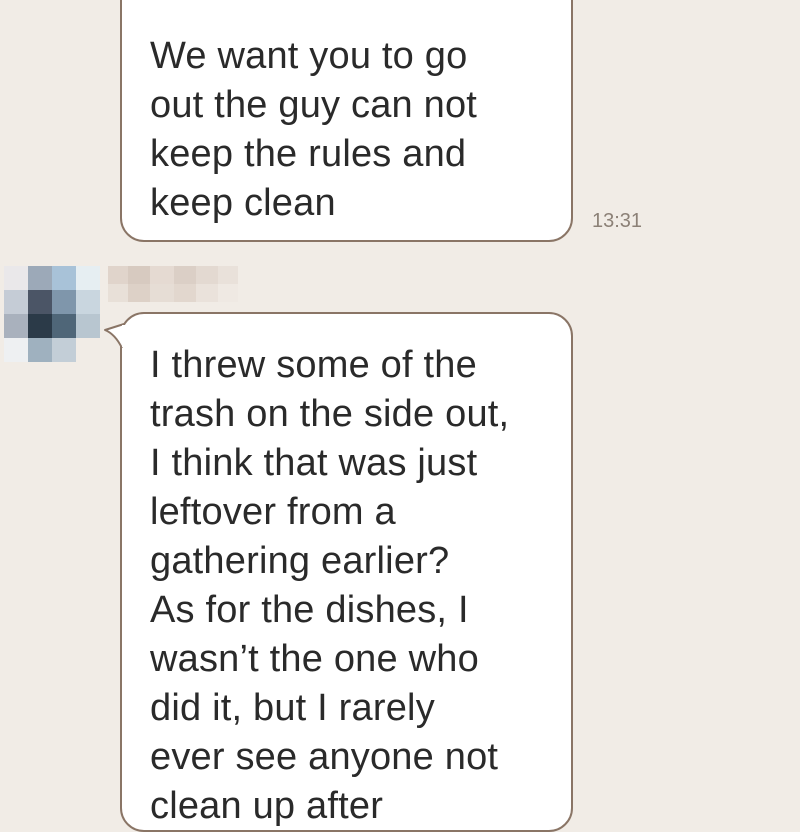 The image size is (800, 832). What do you see at coordinates (314, 659) in the screenshot?
I see `message-line: wasn’t the one who` at bounding box center [314, 659].